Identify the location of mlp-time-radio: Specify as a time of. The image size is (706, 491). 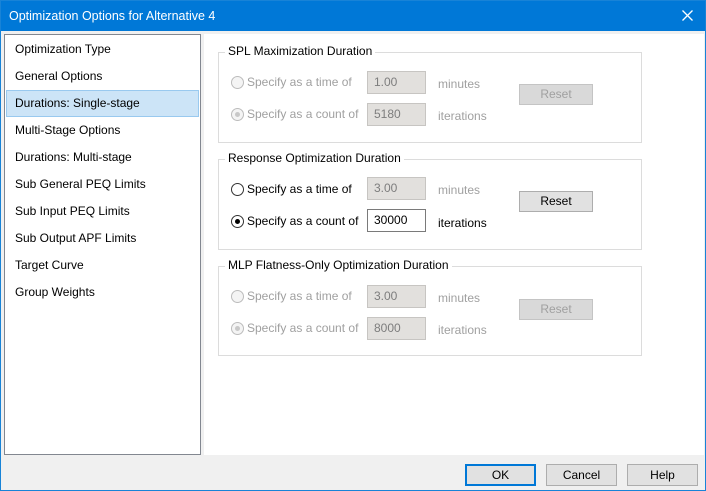
(291, 296).